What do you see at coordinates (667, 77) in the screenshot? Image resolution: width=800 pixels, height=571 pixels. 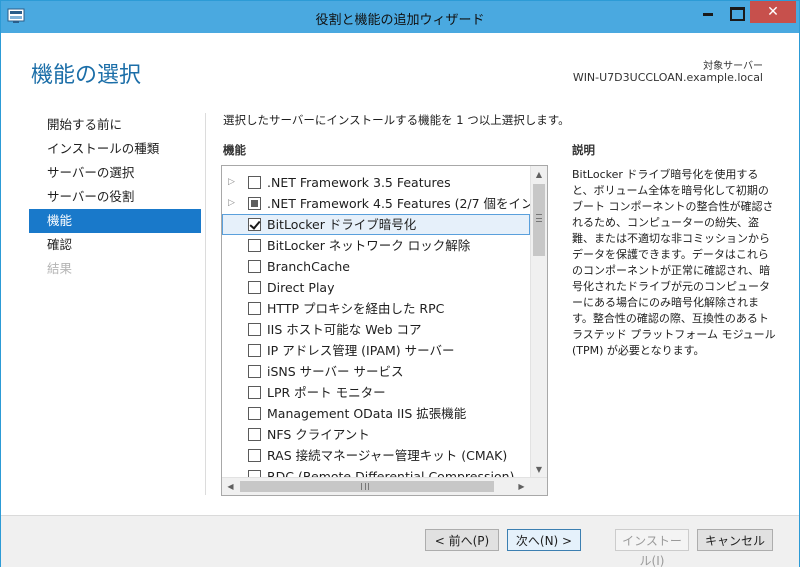 I see `target-server-value: WIN-U7D3UCCLOAN.example.local` at bounding box center [667, 77].